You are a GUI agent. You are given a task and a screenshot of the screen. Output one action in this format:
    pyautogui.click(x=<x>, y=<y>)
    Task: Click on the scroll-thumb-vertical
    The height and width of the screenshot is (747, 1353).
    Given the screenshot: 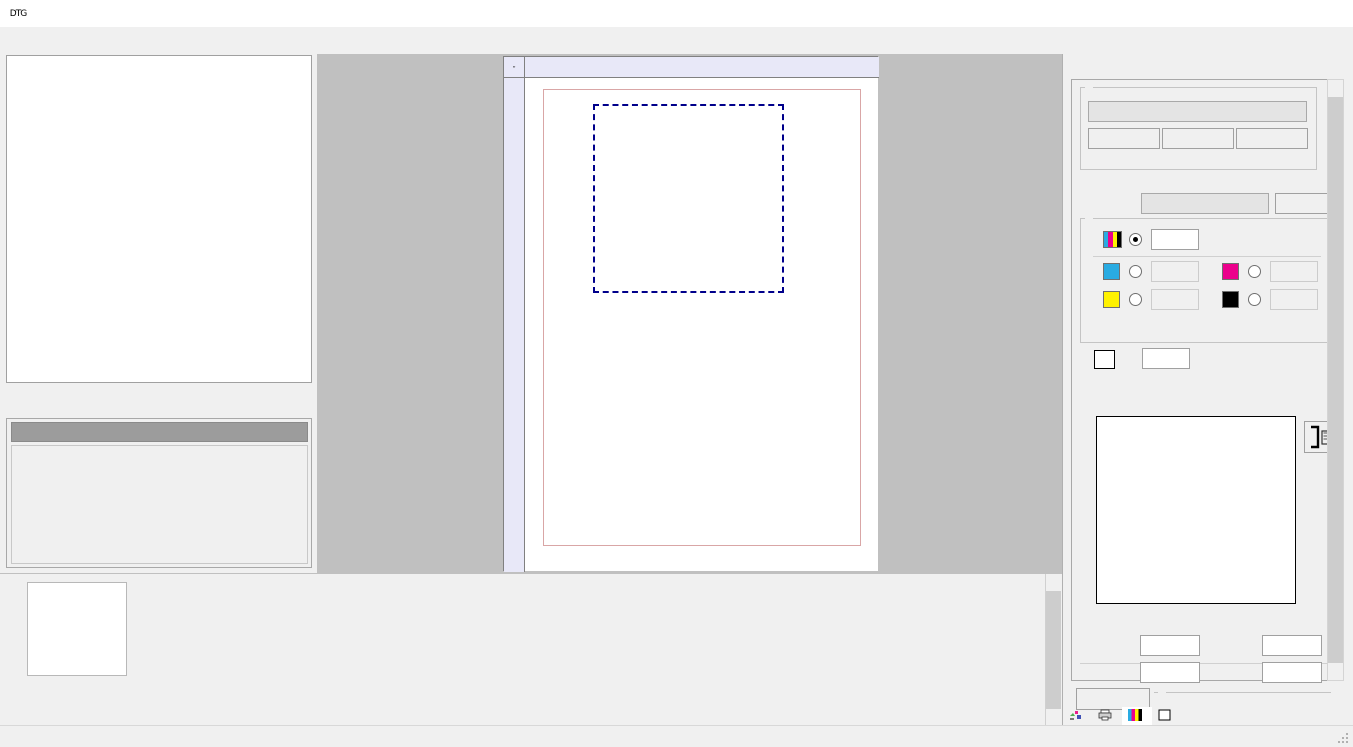 What is the action you would take?
    pyautogui.click(x=1335, y=380)
    